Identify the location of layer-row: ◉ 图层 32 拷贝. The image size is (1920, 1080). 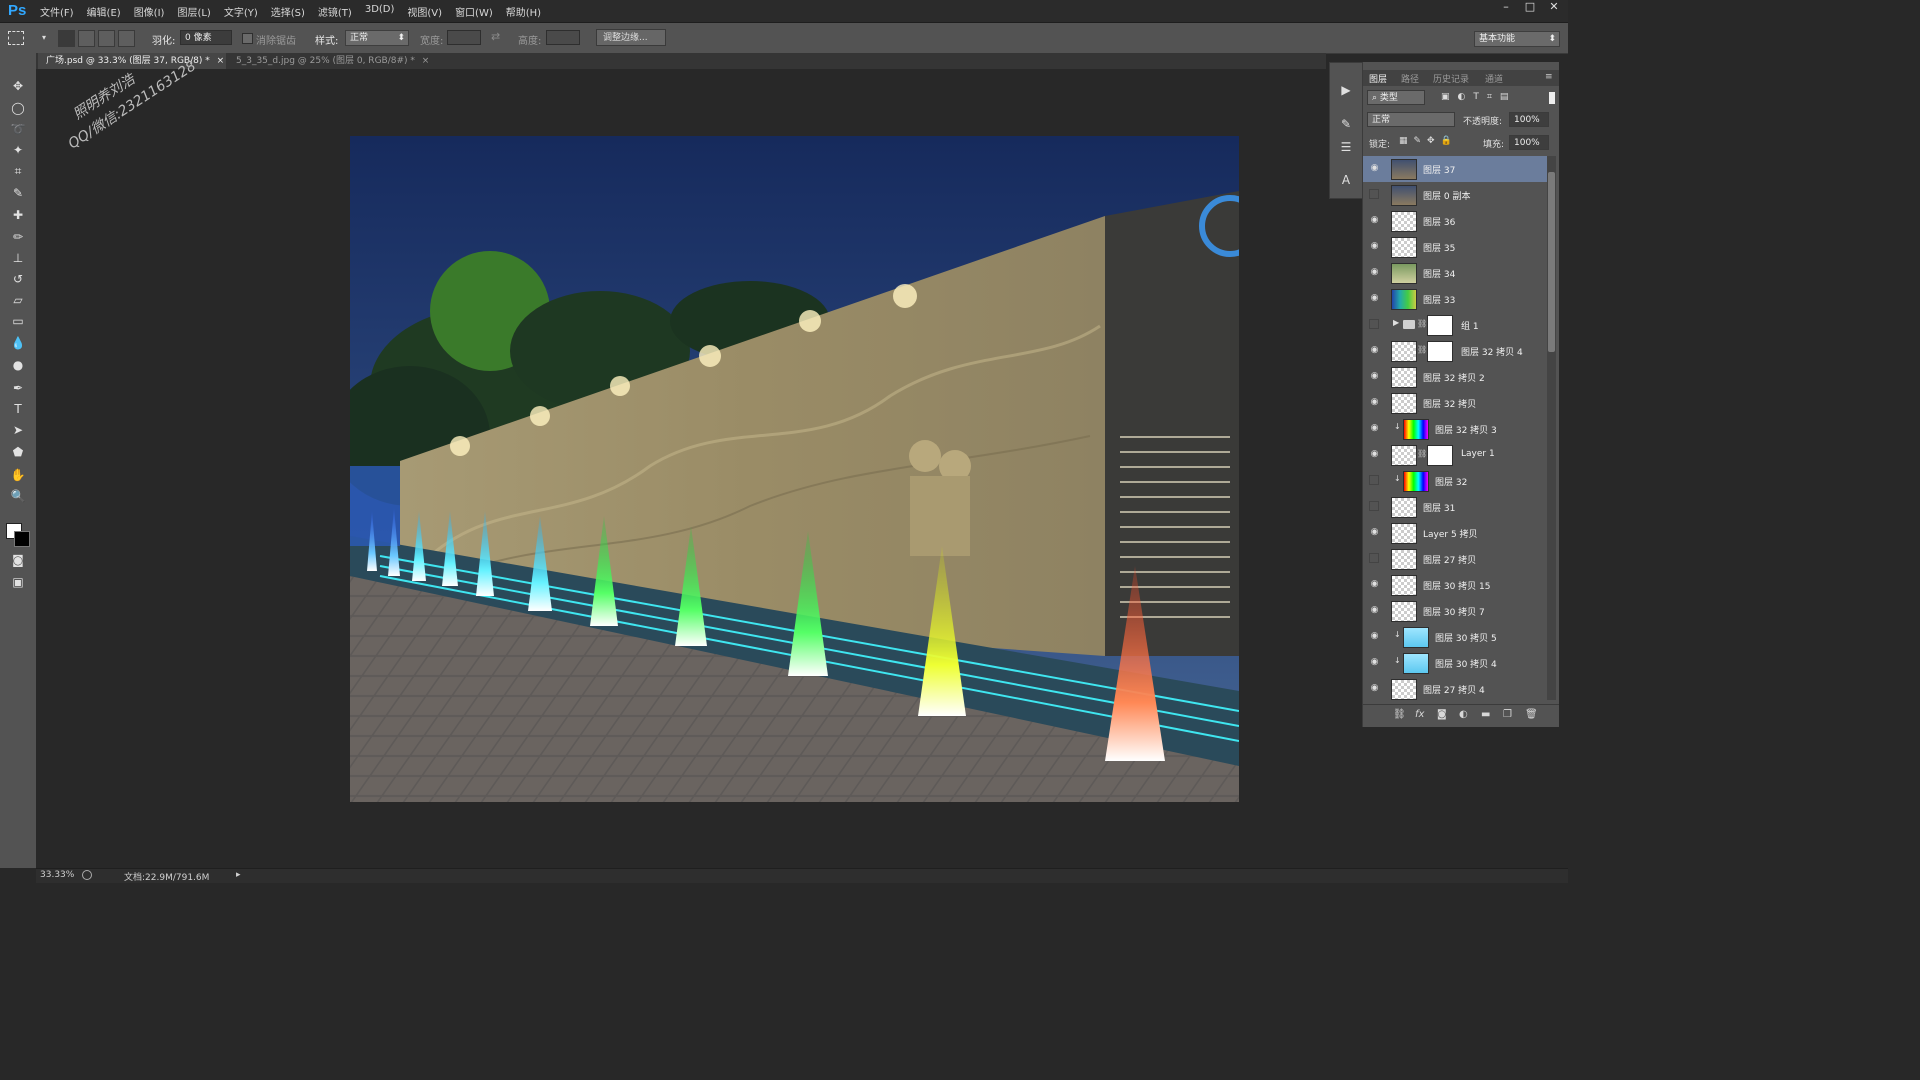
(1455, 403).